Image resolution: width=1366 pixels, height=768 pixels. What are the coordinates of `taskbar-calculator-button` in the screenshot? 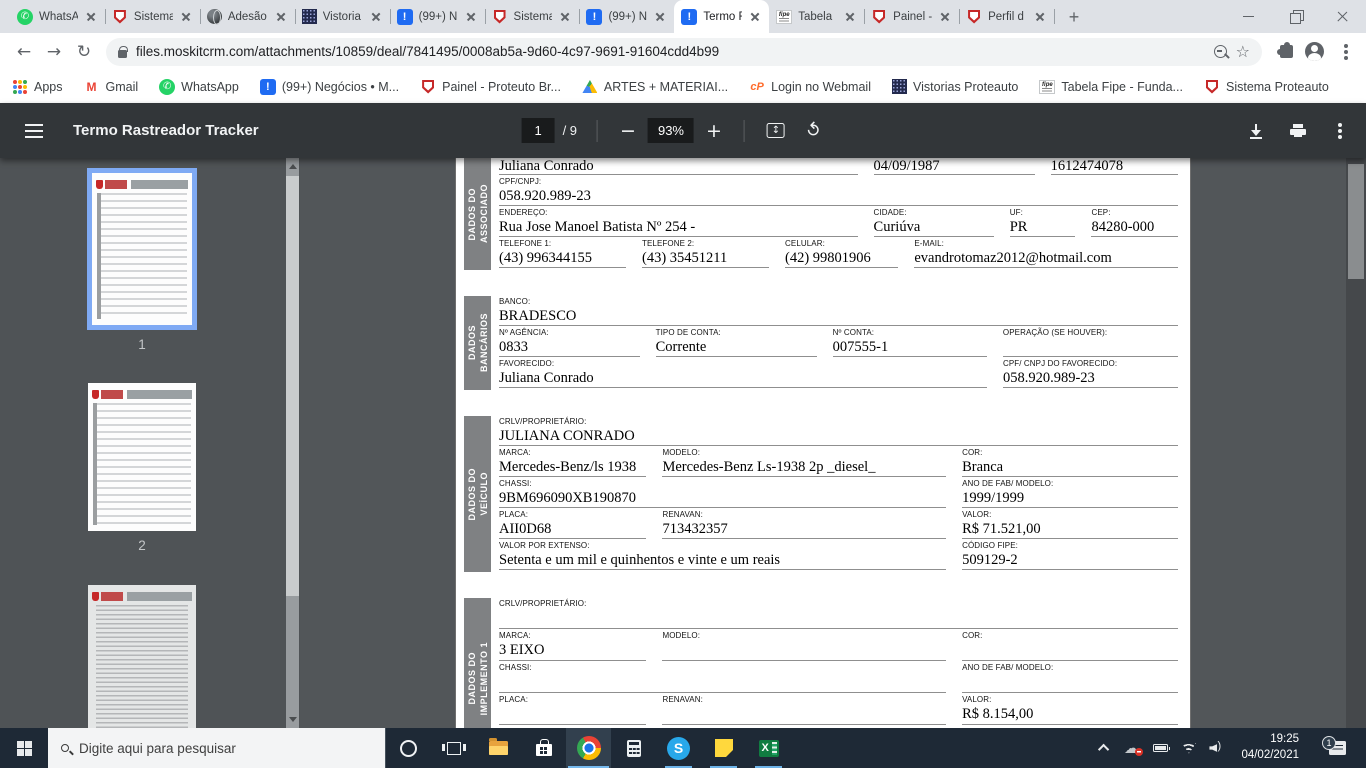 It's located at (633, 748).